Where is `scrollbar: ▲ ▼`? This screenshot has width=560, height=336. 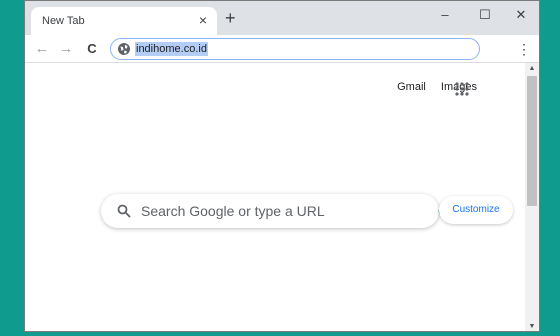
scrollbar: ▲ ▼ is located at coordinates (532, 197).